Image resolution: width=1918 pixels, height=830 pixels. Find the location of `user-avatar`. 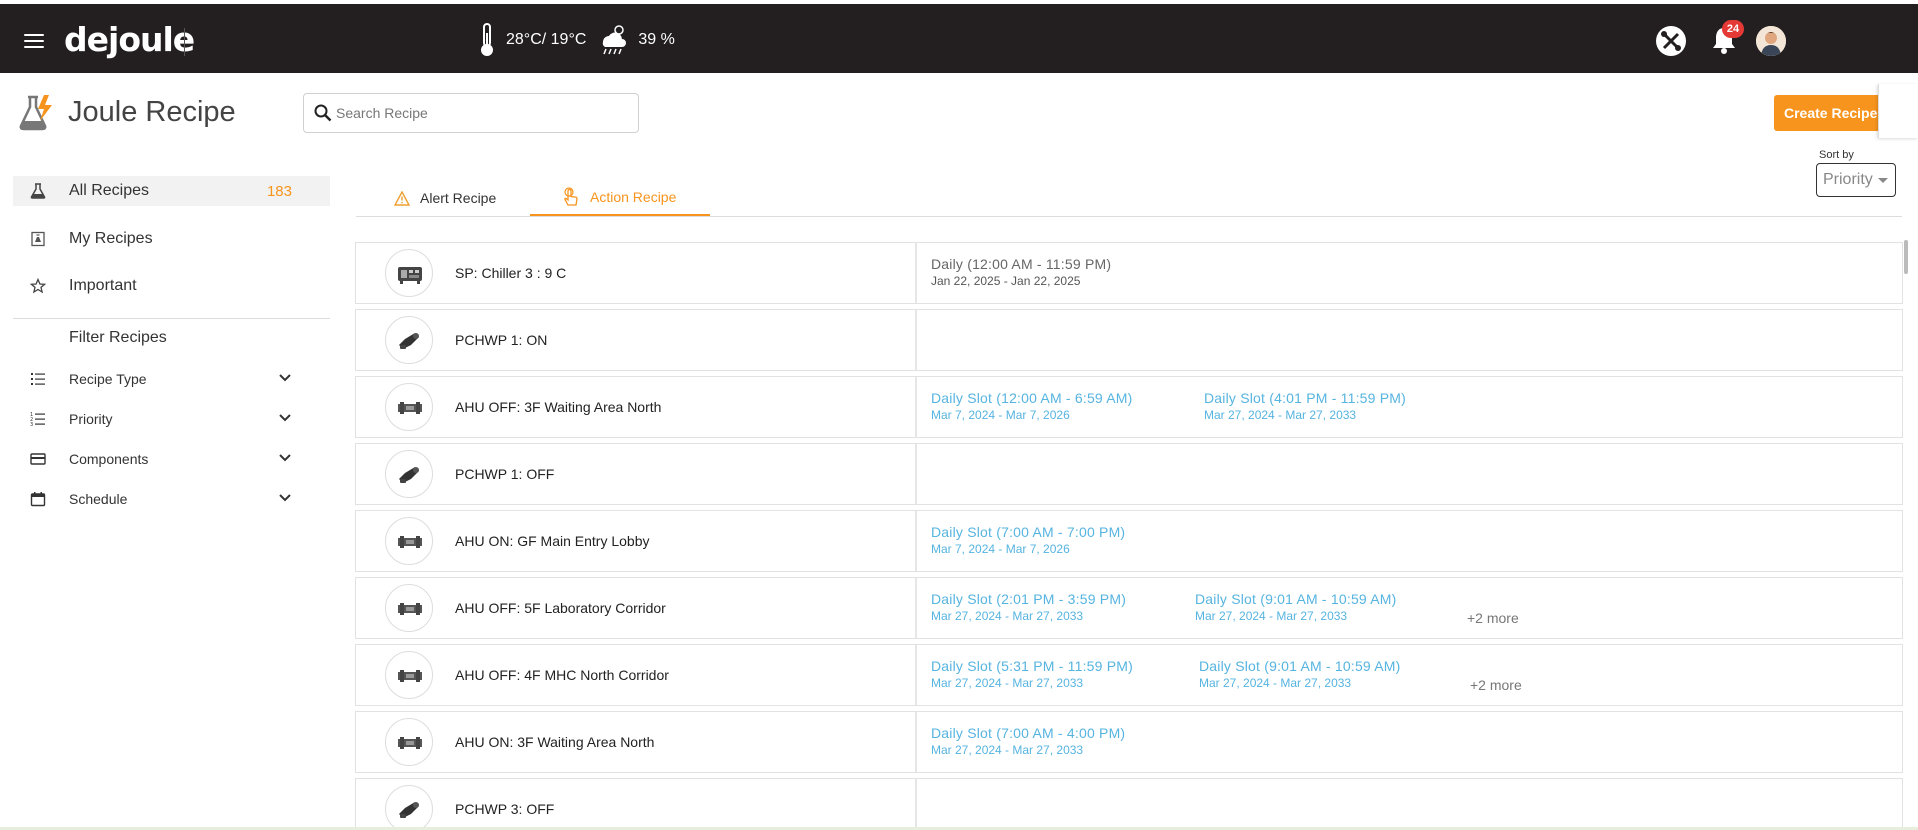

user-avatar is located at coordinates (1771, 41).